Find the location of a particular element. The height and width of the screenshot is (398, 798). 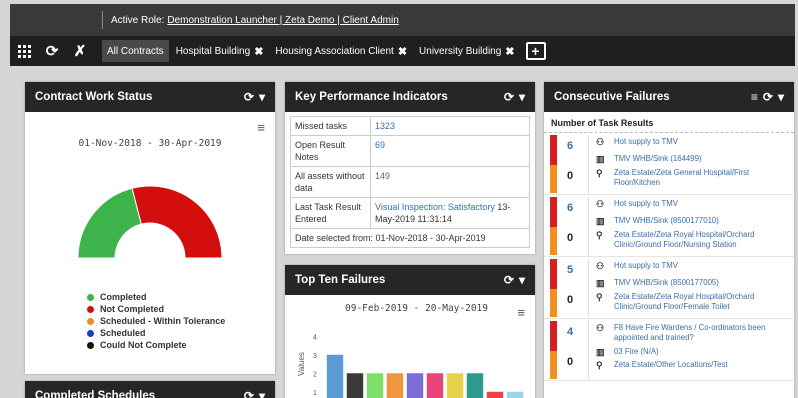

y-tick-label: 3 is located at coordinates (315, 356).